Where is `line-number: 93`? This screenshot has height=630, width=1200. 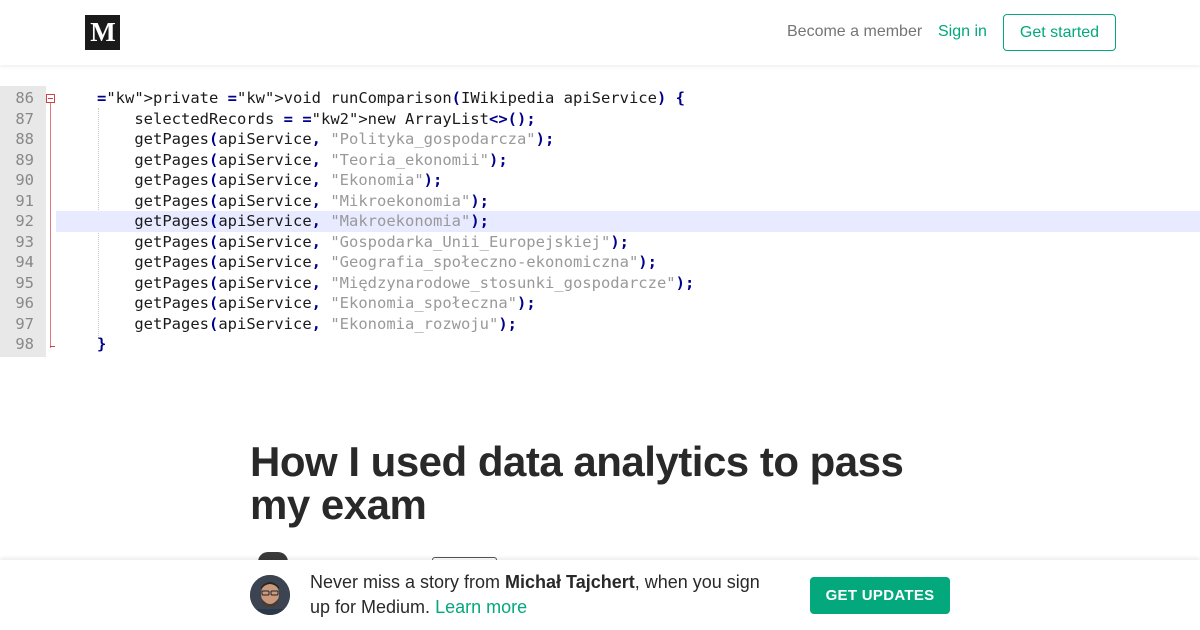 line-number: 93 is located at coordinates (24, 241).